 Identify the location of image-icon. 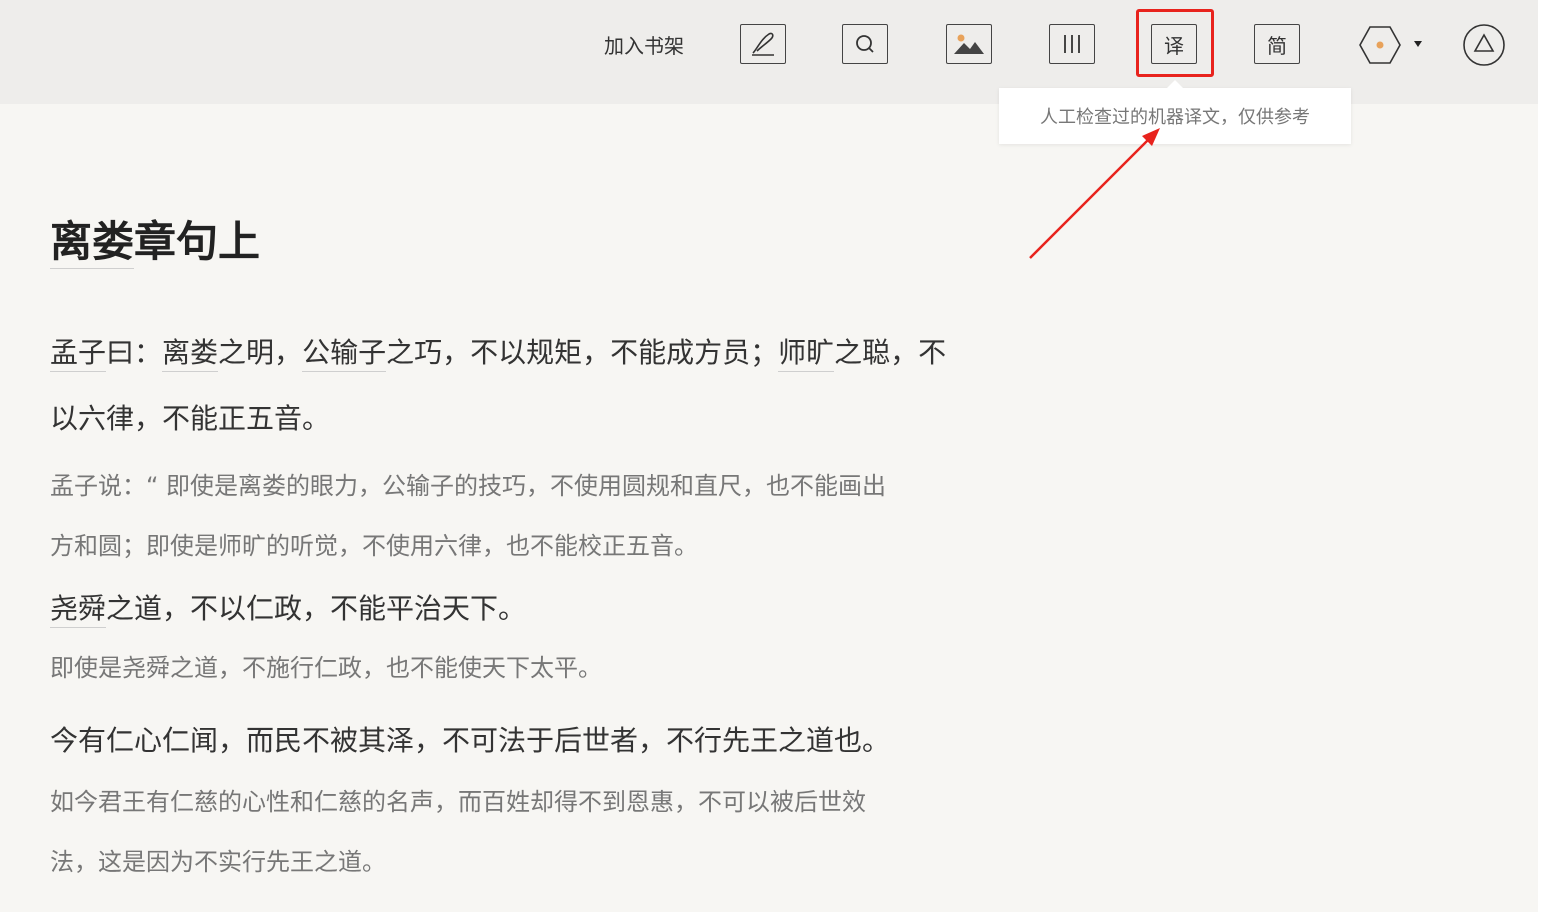
(969, 44).